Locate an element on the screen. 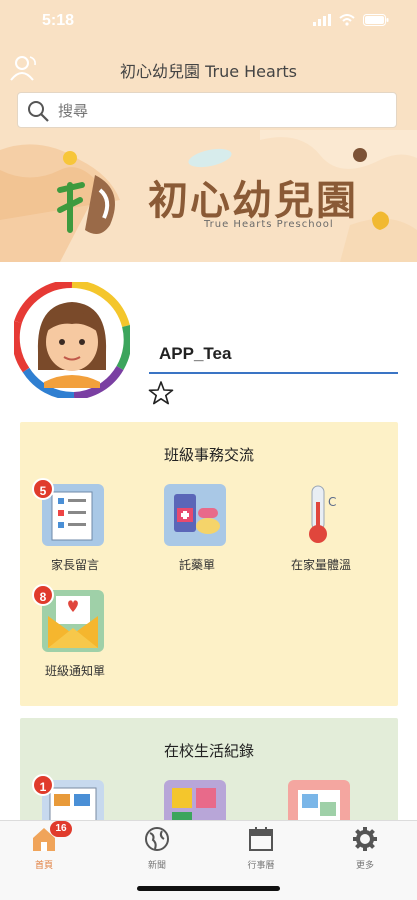  tab-badge: 16 is located at coordinates (61, 829).